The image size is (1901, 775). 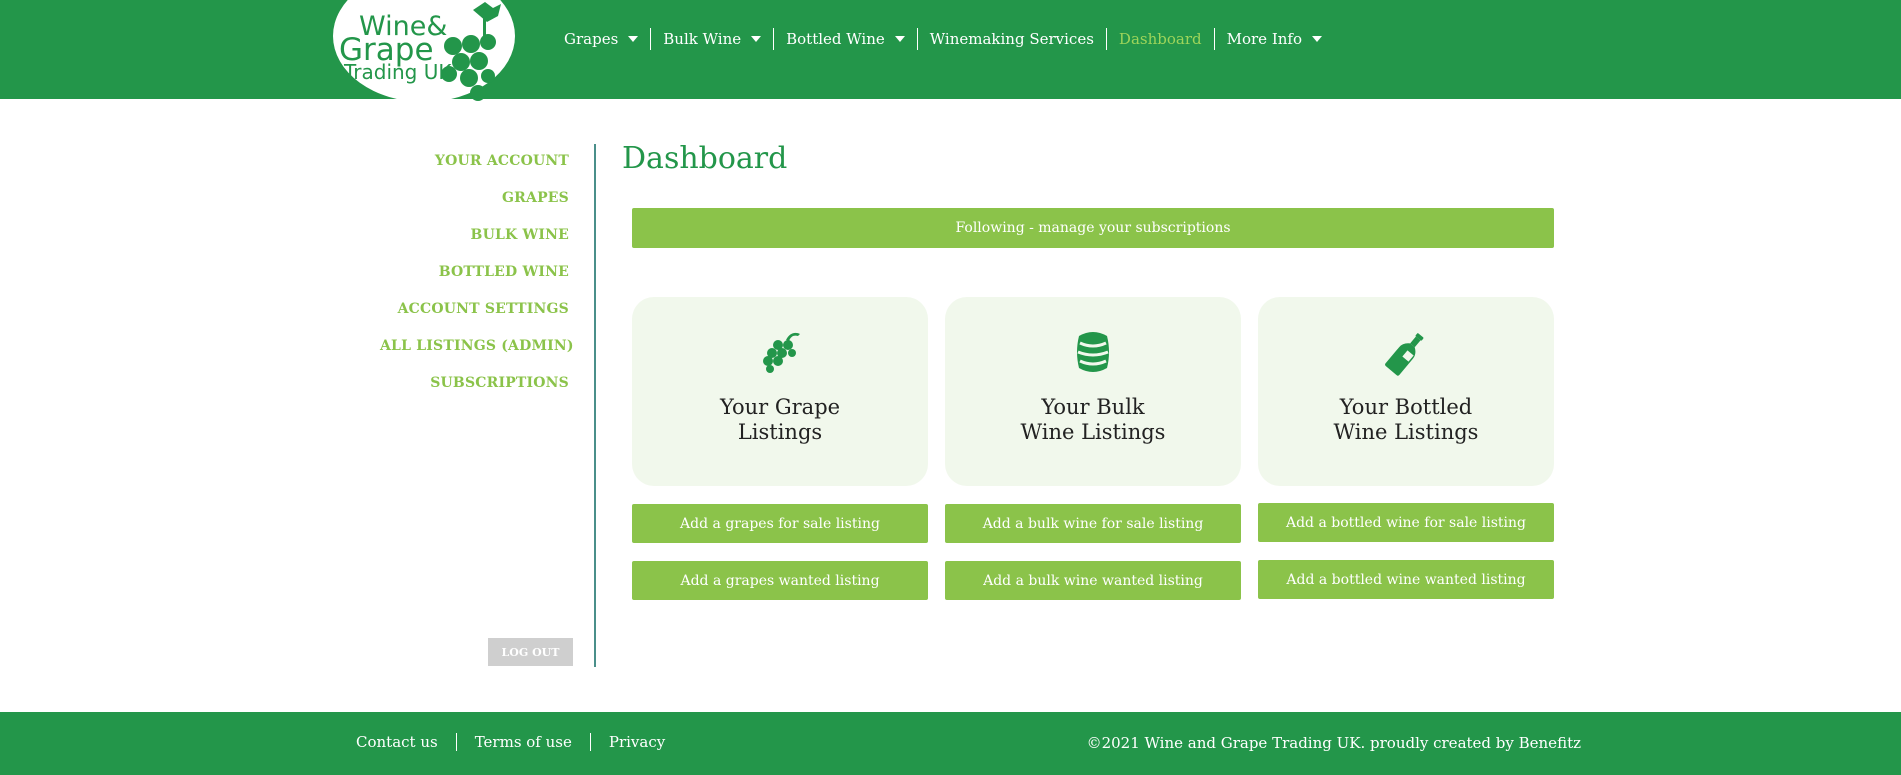 What do you see at coordinates (1093, 419) in the screenshot?
I see `card-title: Your Bulk Wine Listings` at bounding box center [1093, 419].